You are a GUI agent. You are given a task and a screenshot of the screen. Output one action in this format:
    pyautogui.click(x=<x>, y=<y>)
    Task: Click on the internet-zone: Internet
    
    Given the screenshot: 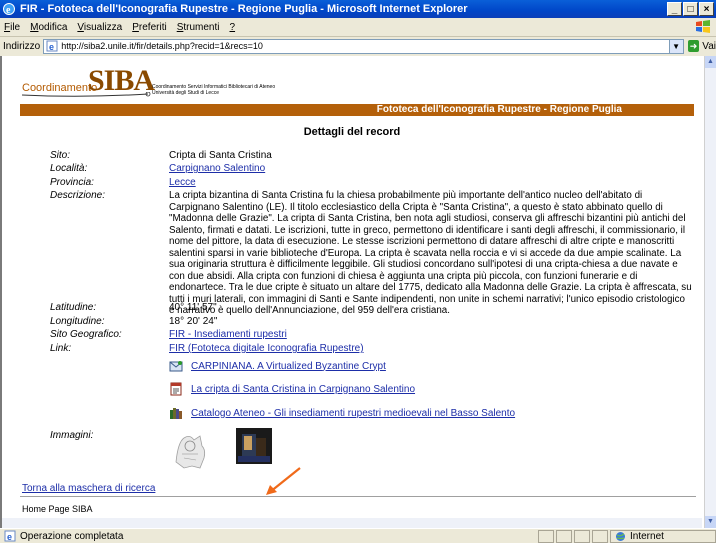 What is the action you would take?
    pyautogui.click(x=663, y=536)
    